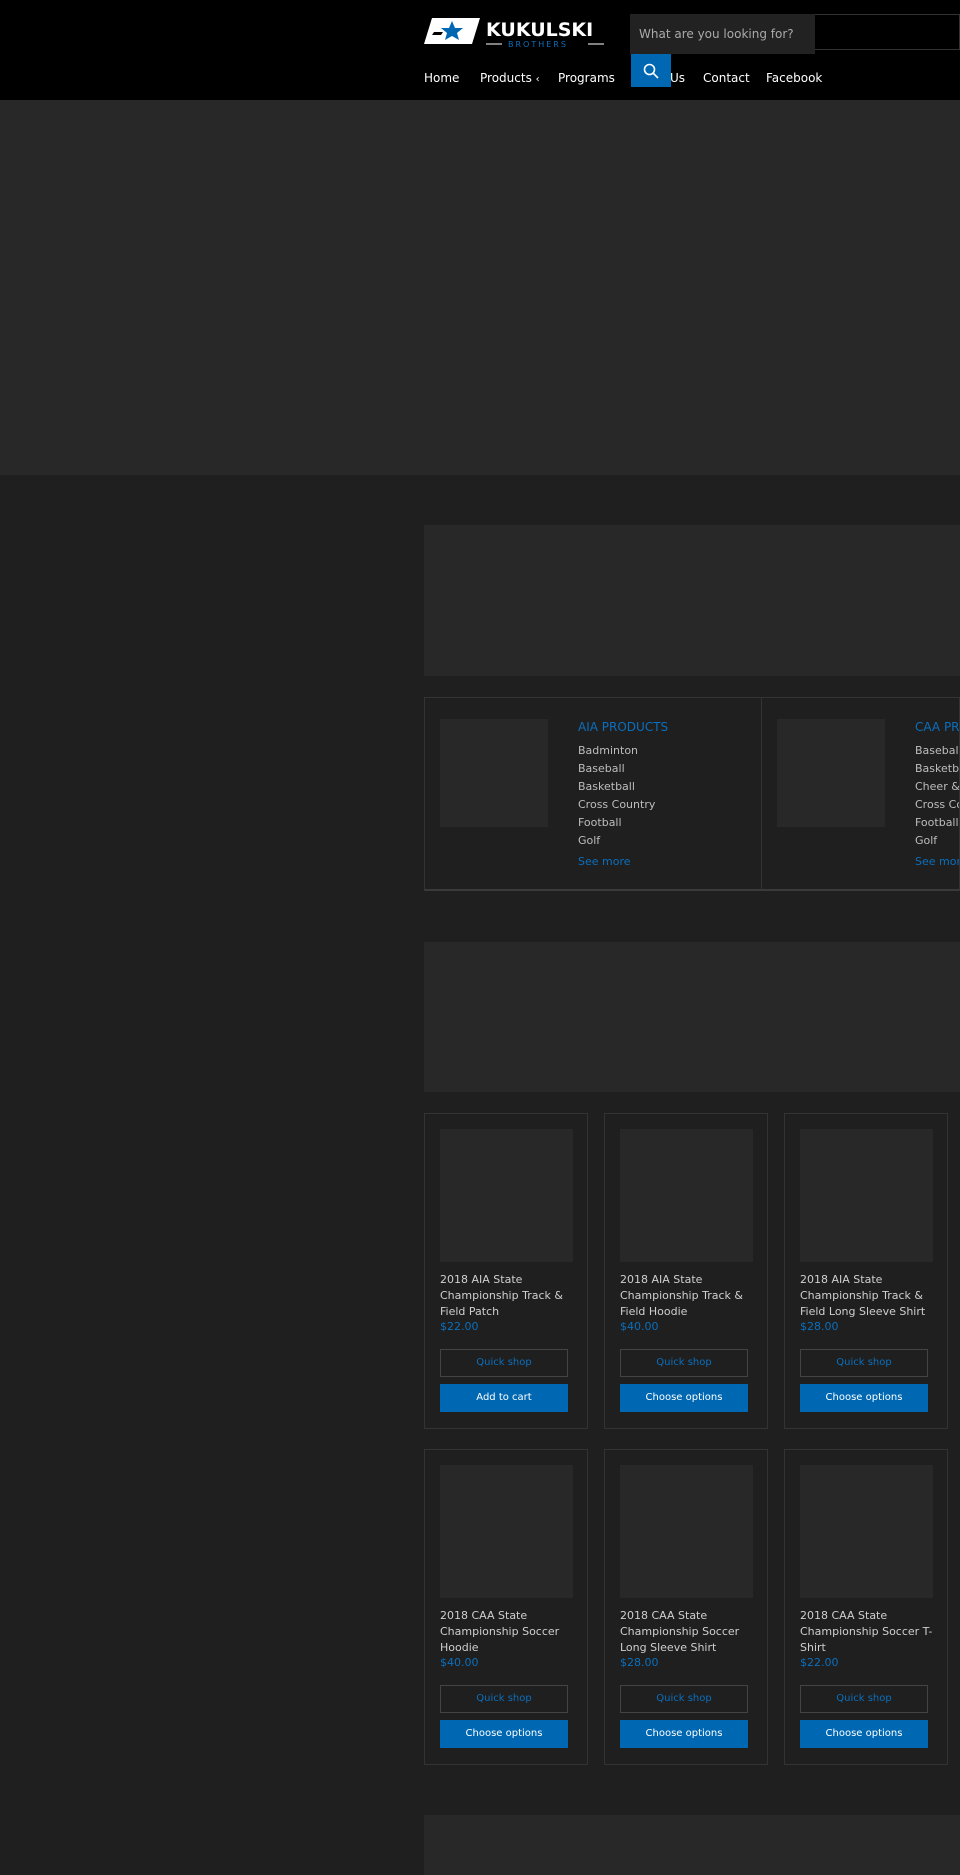 This screenshot has width=960, height=1875. What do you see at coordinates (794, 78) in the screenshot?
I see `nav-item-facebook: Facebook` at bounding box center [794, 78].